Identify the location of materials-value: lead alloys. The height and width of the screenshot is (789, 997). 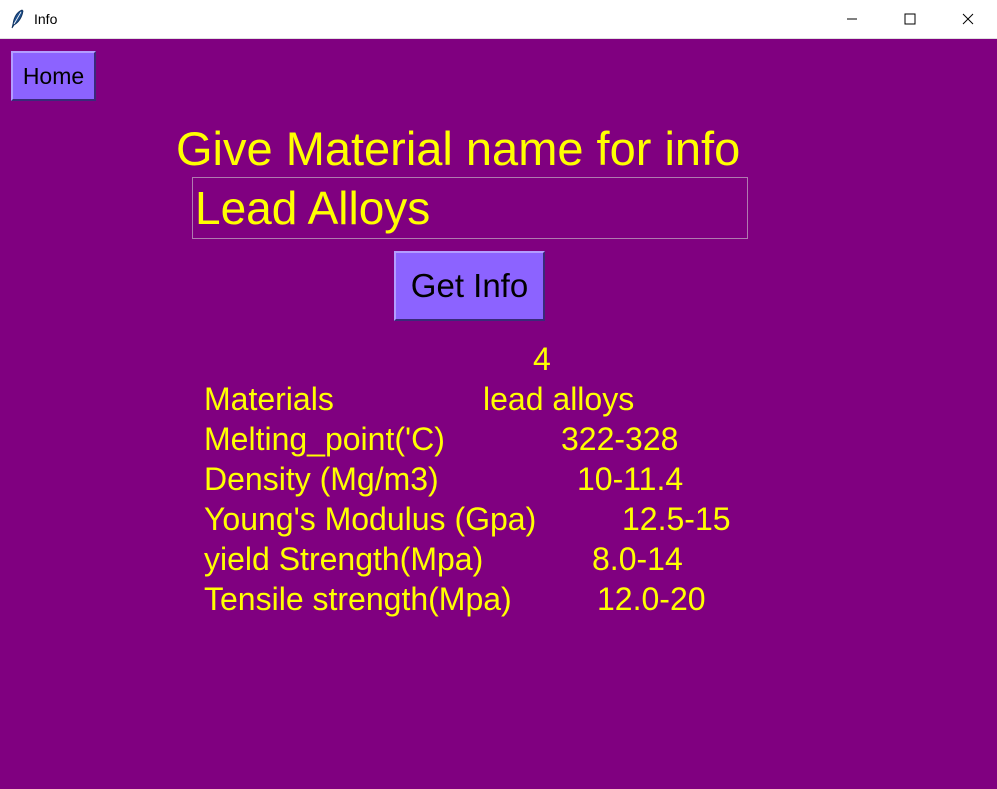
(559, 399).